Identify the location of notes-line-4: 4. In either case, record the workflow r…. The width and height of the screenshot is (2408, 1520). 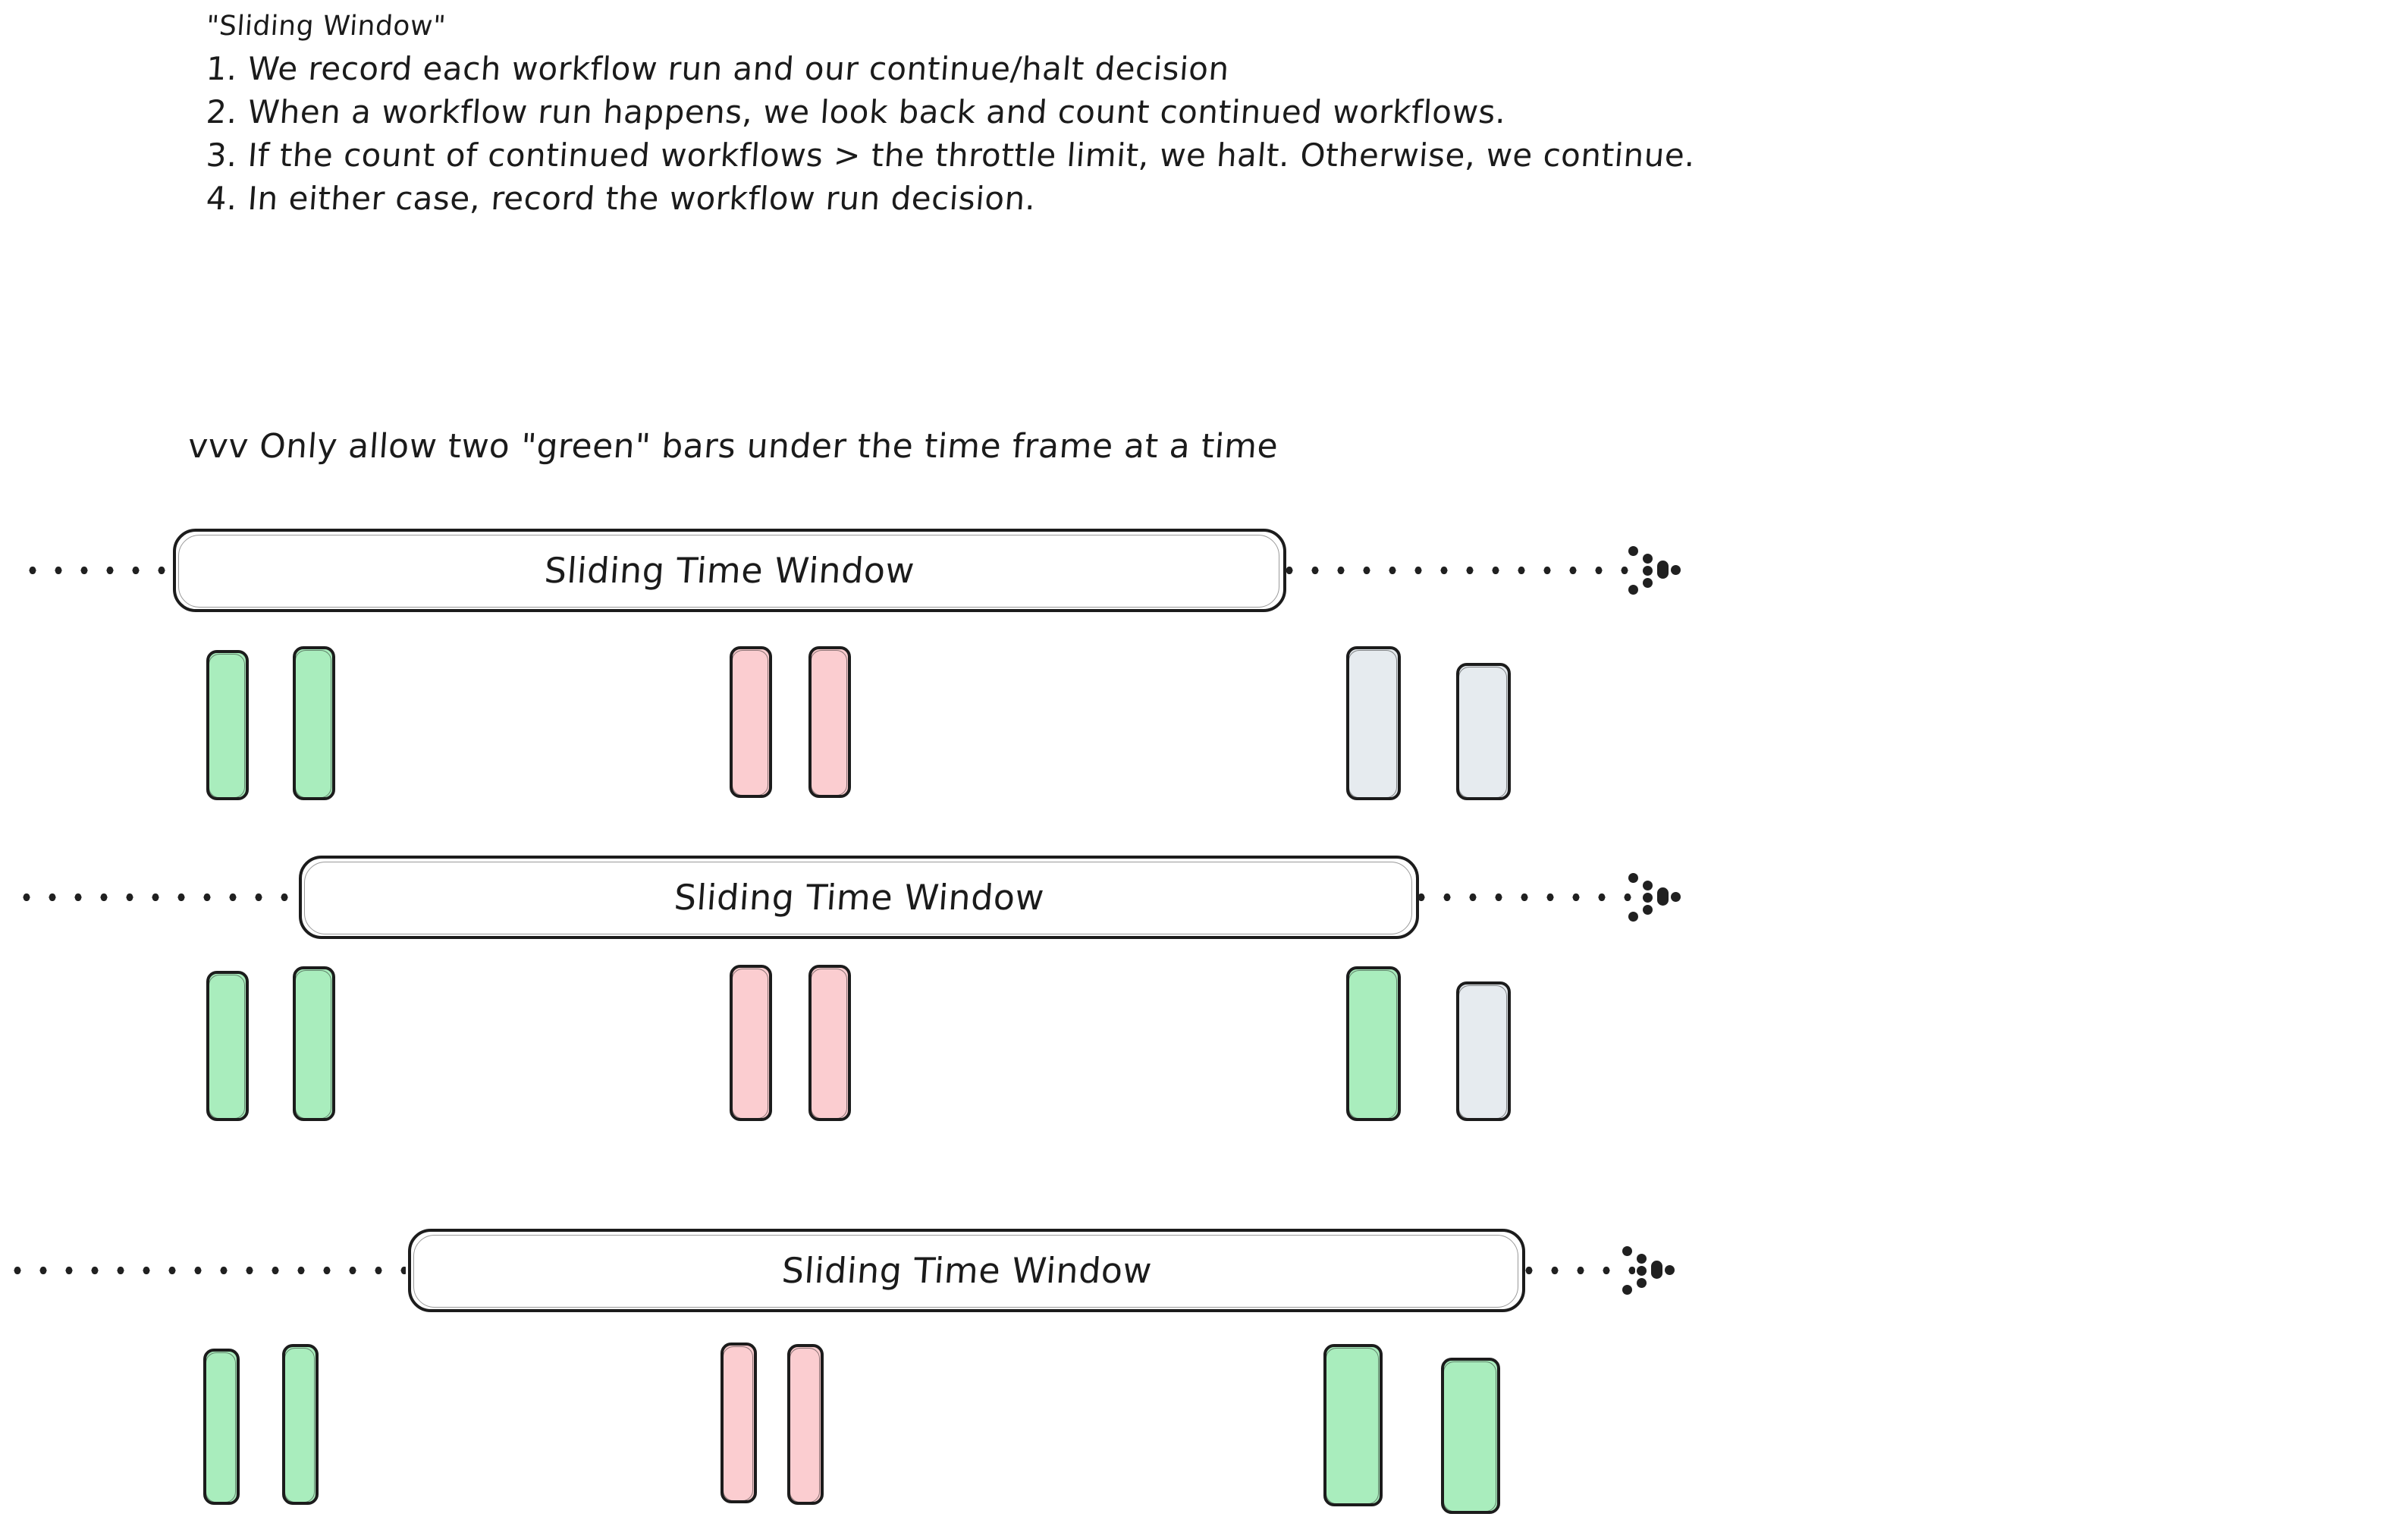
(621, 198).